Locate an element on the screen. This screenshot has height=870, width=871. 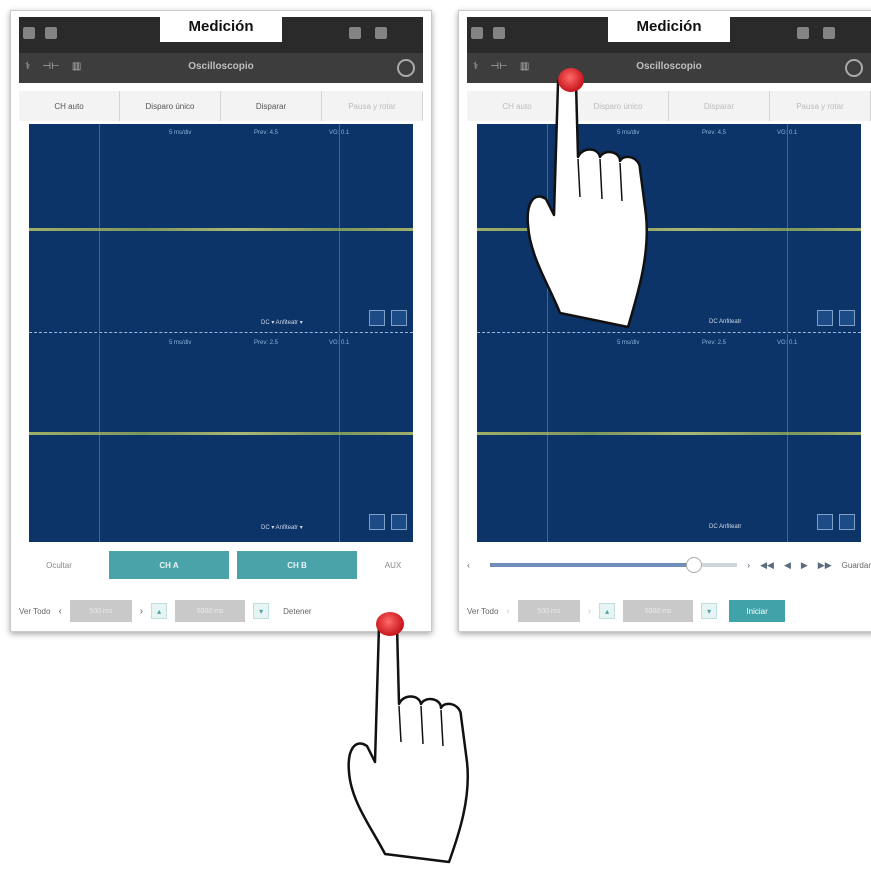
mode-single-trigger: Disparo único is located at coordinates (170, 106).